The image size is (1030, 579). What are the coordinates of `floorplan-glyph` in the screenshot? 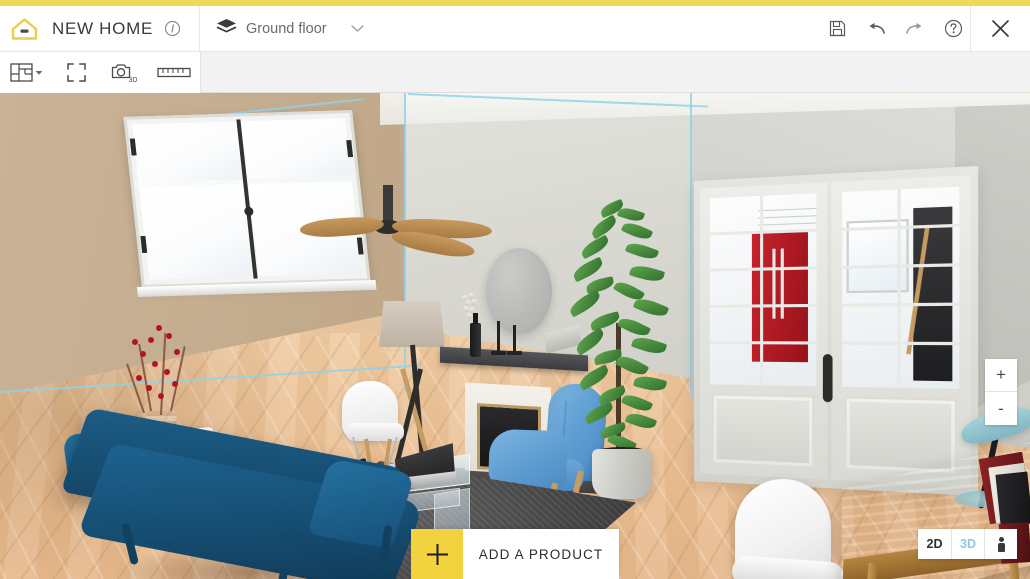 It's located at (21, 72).